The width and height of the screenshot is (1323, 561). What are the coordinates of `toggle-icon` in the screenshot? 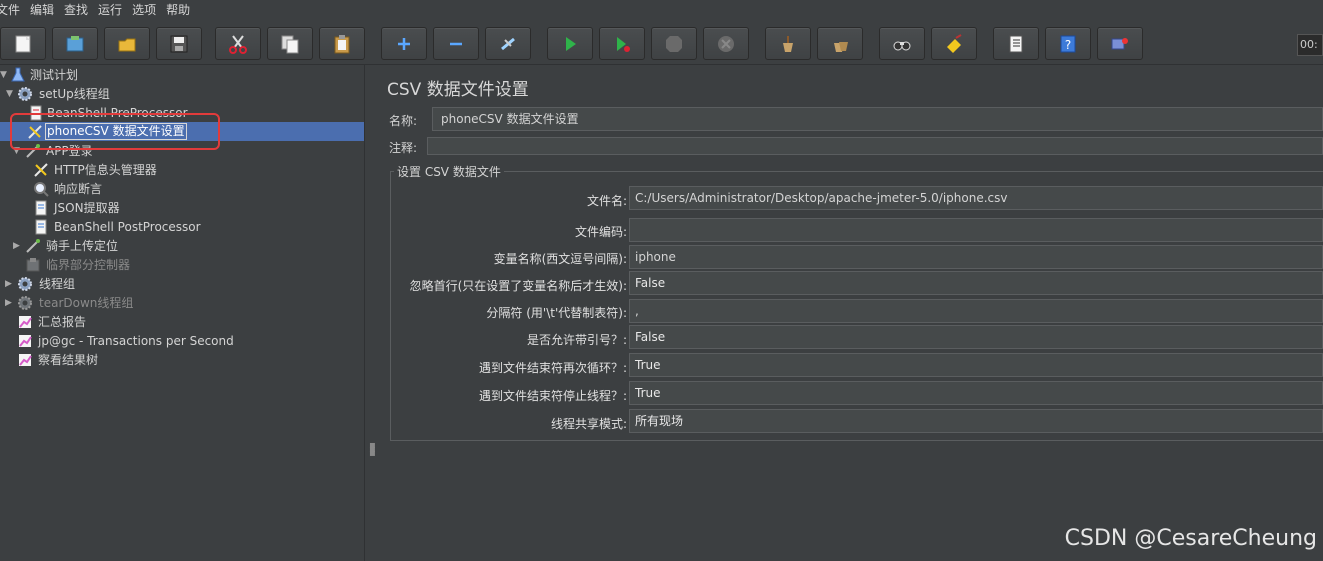 It's located at (508, 43).